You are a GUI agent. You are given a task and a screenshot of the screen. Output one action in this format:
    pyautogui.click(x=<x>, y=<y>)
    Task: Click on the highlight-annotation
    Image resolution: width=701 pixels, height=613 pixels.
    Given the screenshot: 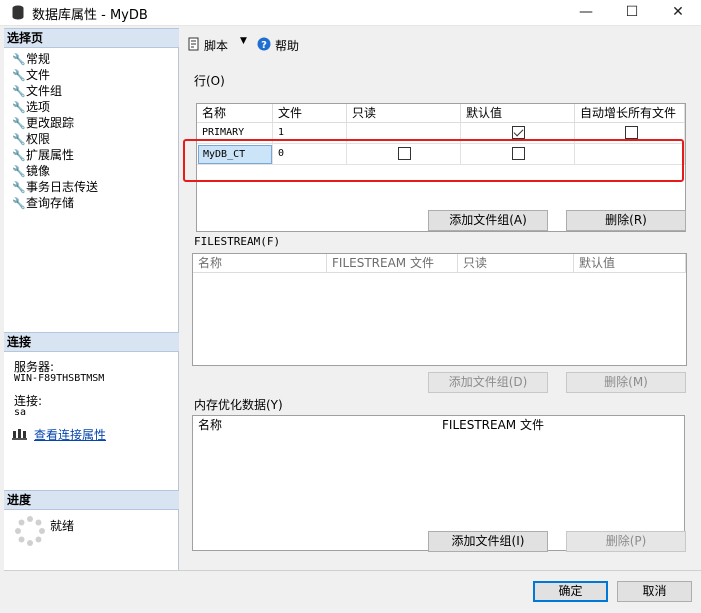 What is the action you would take?
    pyautogui.click(x=433, y=160)
    